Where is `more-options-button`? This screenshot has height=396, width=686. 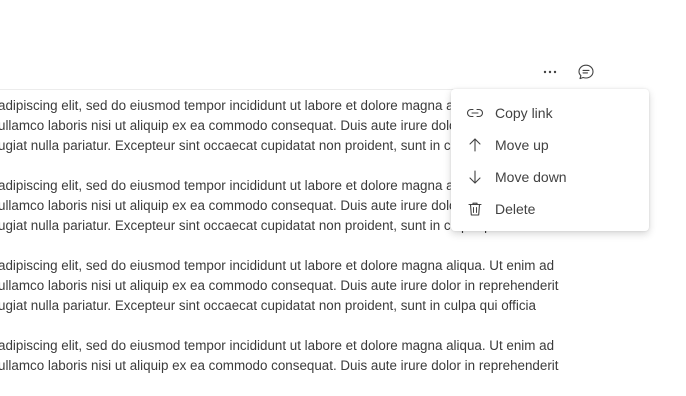
more-options-button is located at coordinates (550, 72).